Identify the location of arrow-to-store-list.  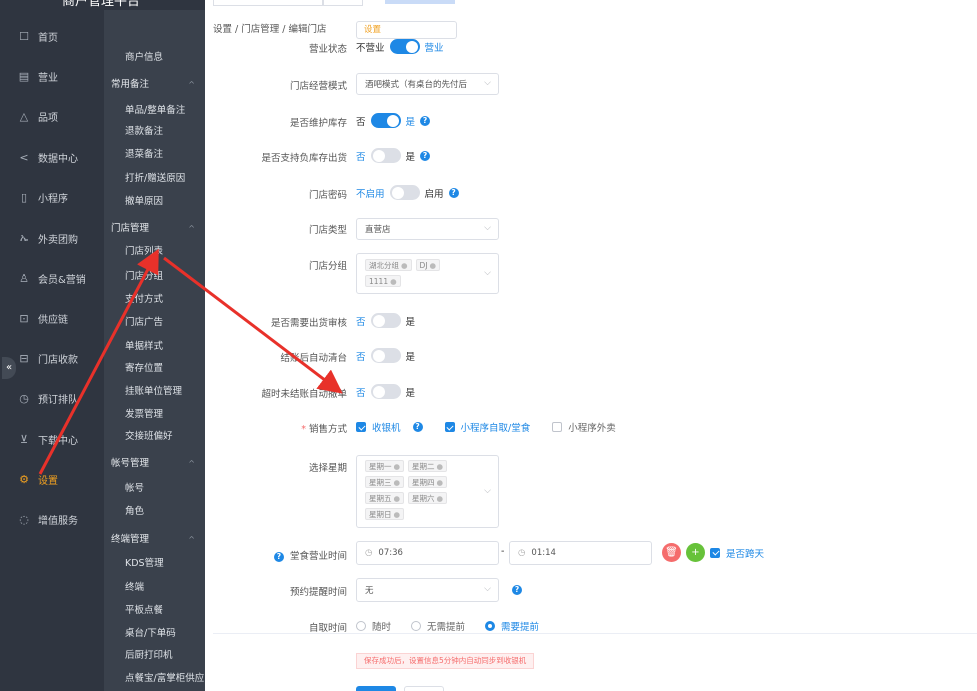
(98, 361).